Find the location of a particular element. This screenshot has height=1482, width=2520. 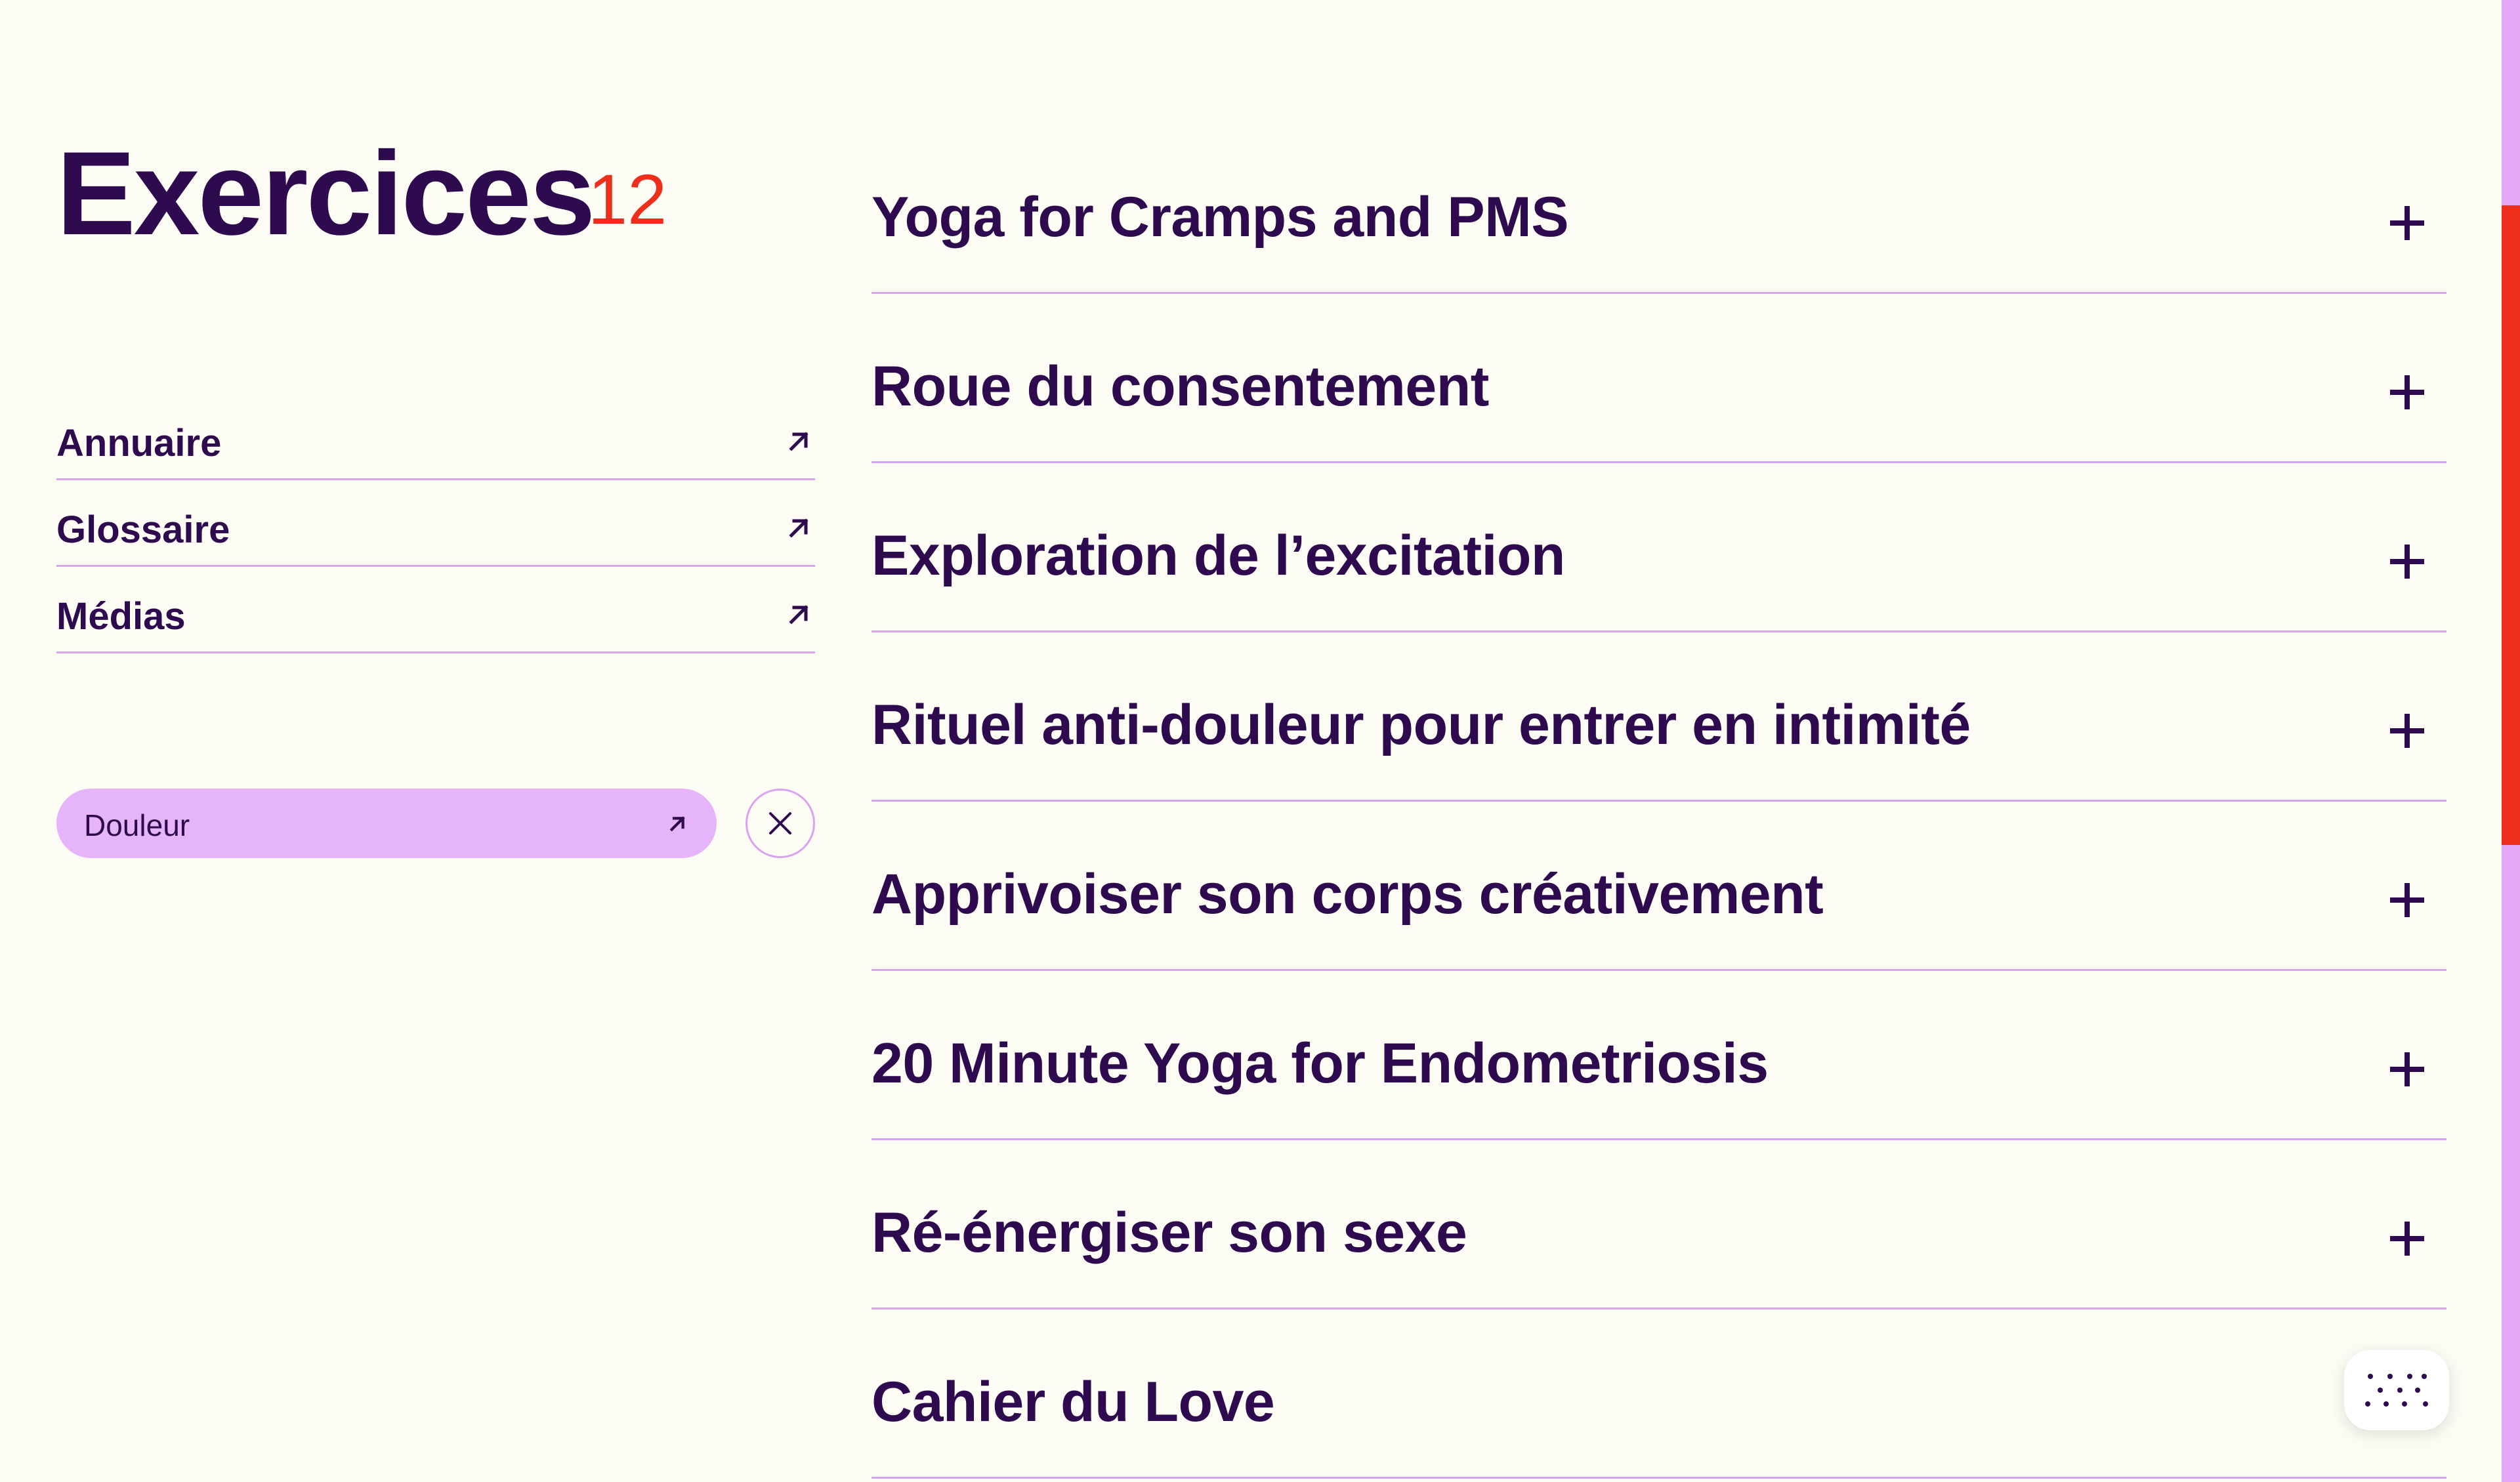

exercise-title: Apprivoiser son corps créativement is located at coordinates (1348, 894).